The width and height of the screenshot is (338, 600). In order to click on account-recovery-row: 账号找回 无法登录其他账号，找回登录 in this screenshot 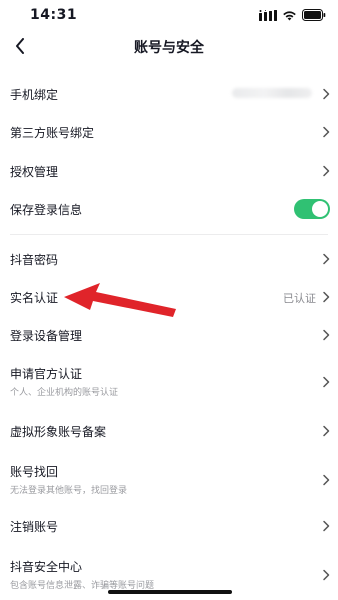, I will do `click(169, 480)`.